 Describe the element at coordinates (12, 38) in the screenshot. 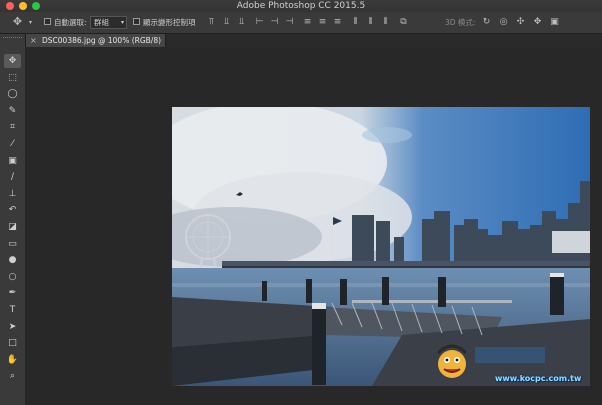

I see `panel-grip` at that location.